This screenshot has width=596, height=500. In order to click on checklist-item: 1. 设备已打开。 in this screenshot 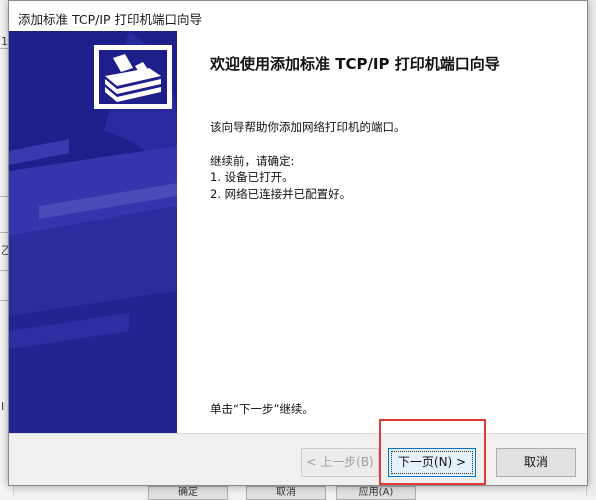, I will do `click(252, 177)`.